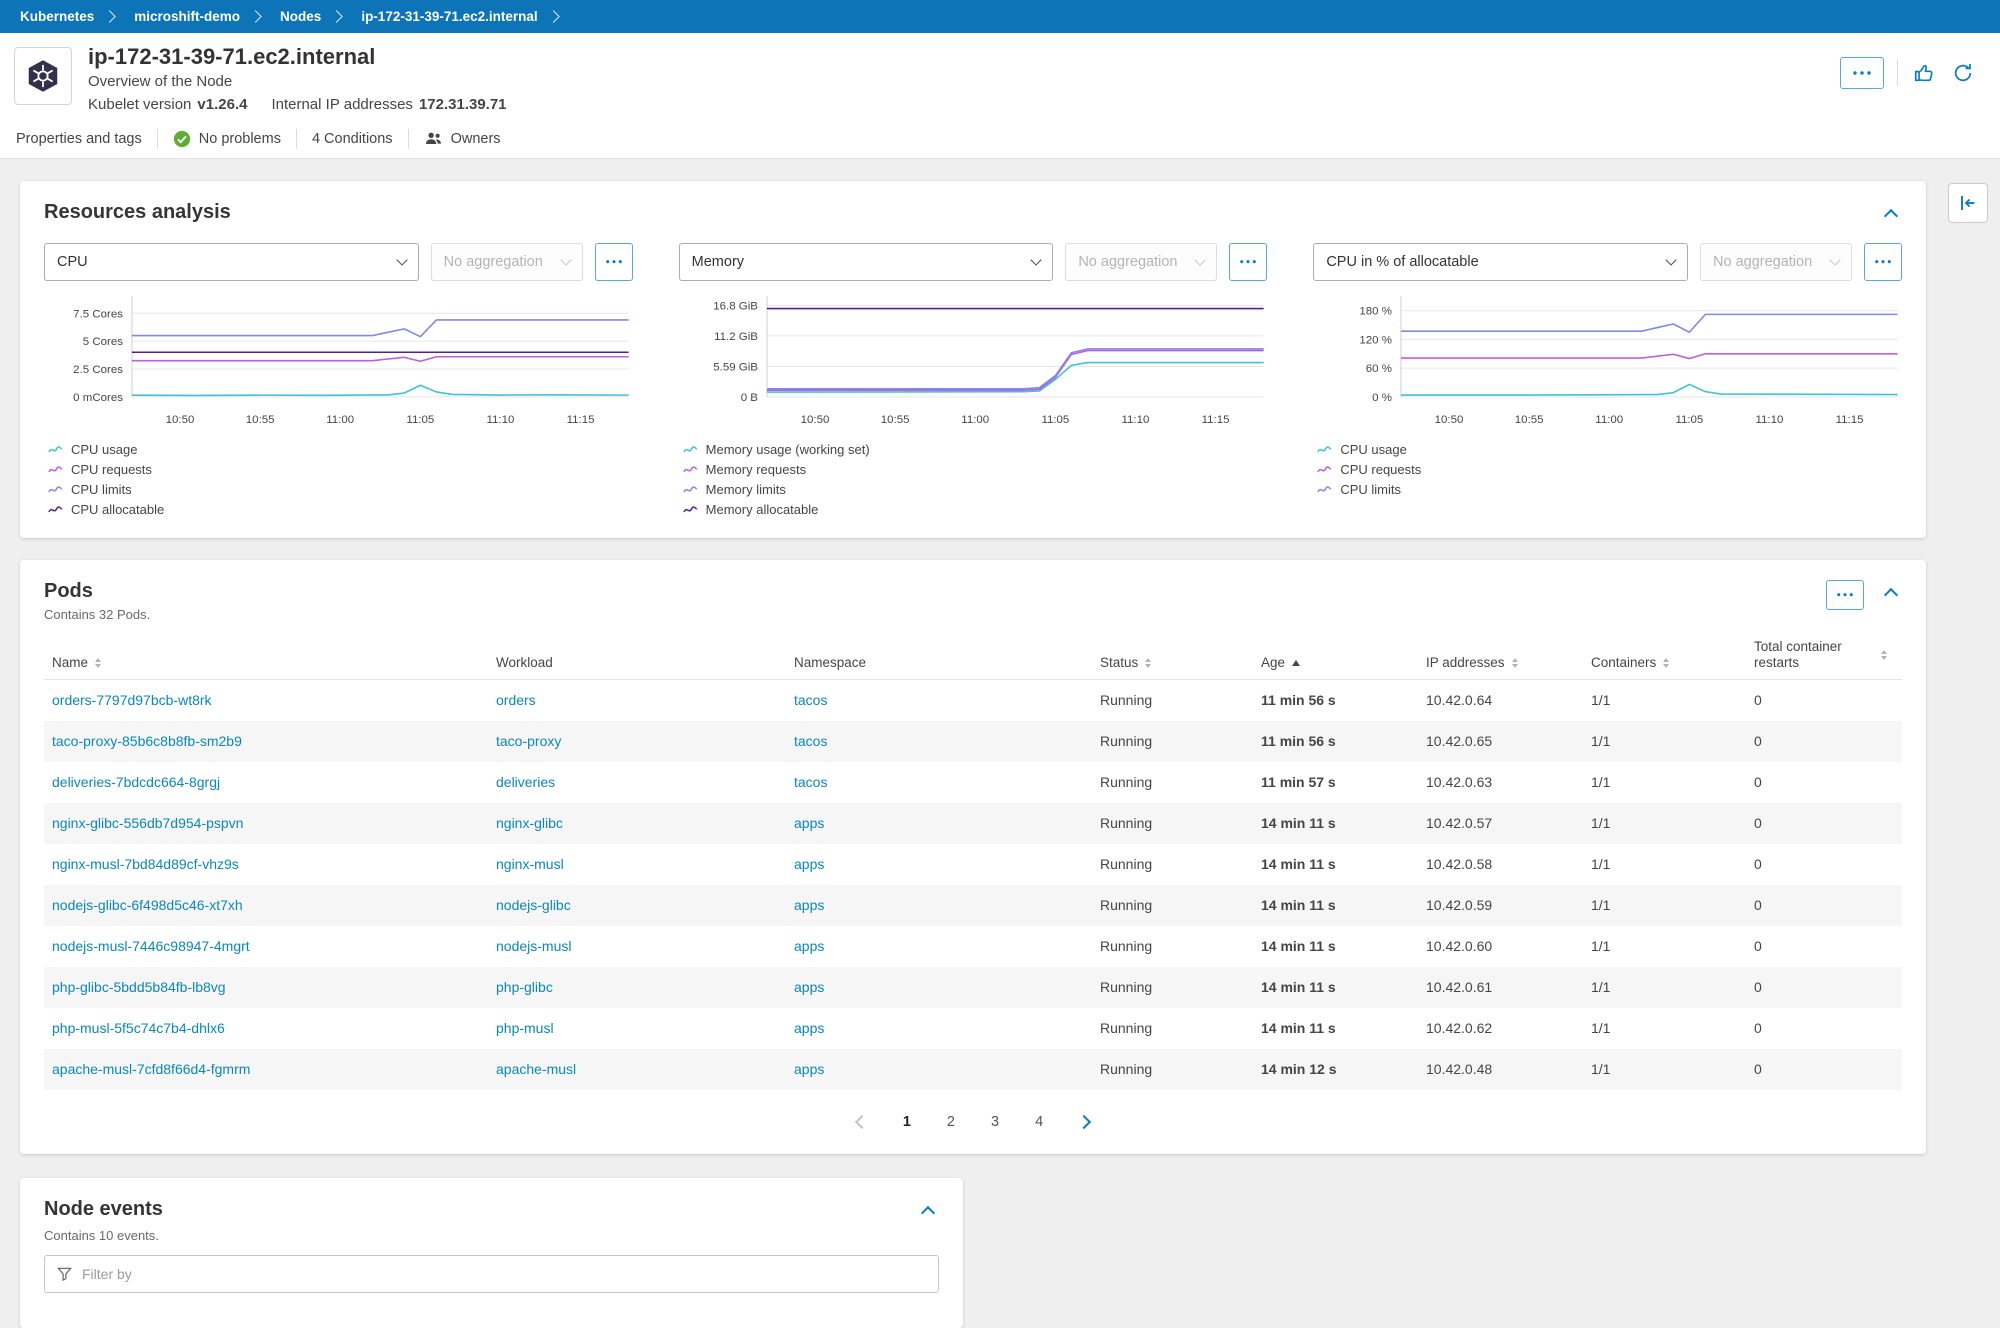 The height and width of the screenshot is (1328, 2000). I want to click on workload-link: php-glibc, so click(524, 987).